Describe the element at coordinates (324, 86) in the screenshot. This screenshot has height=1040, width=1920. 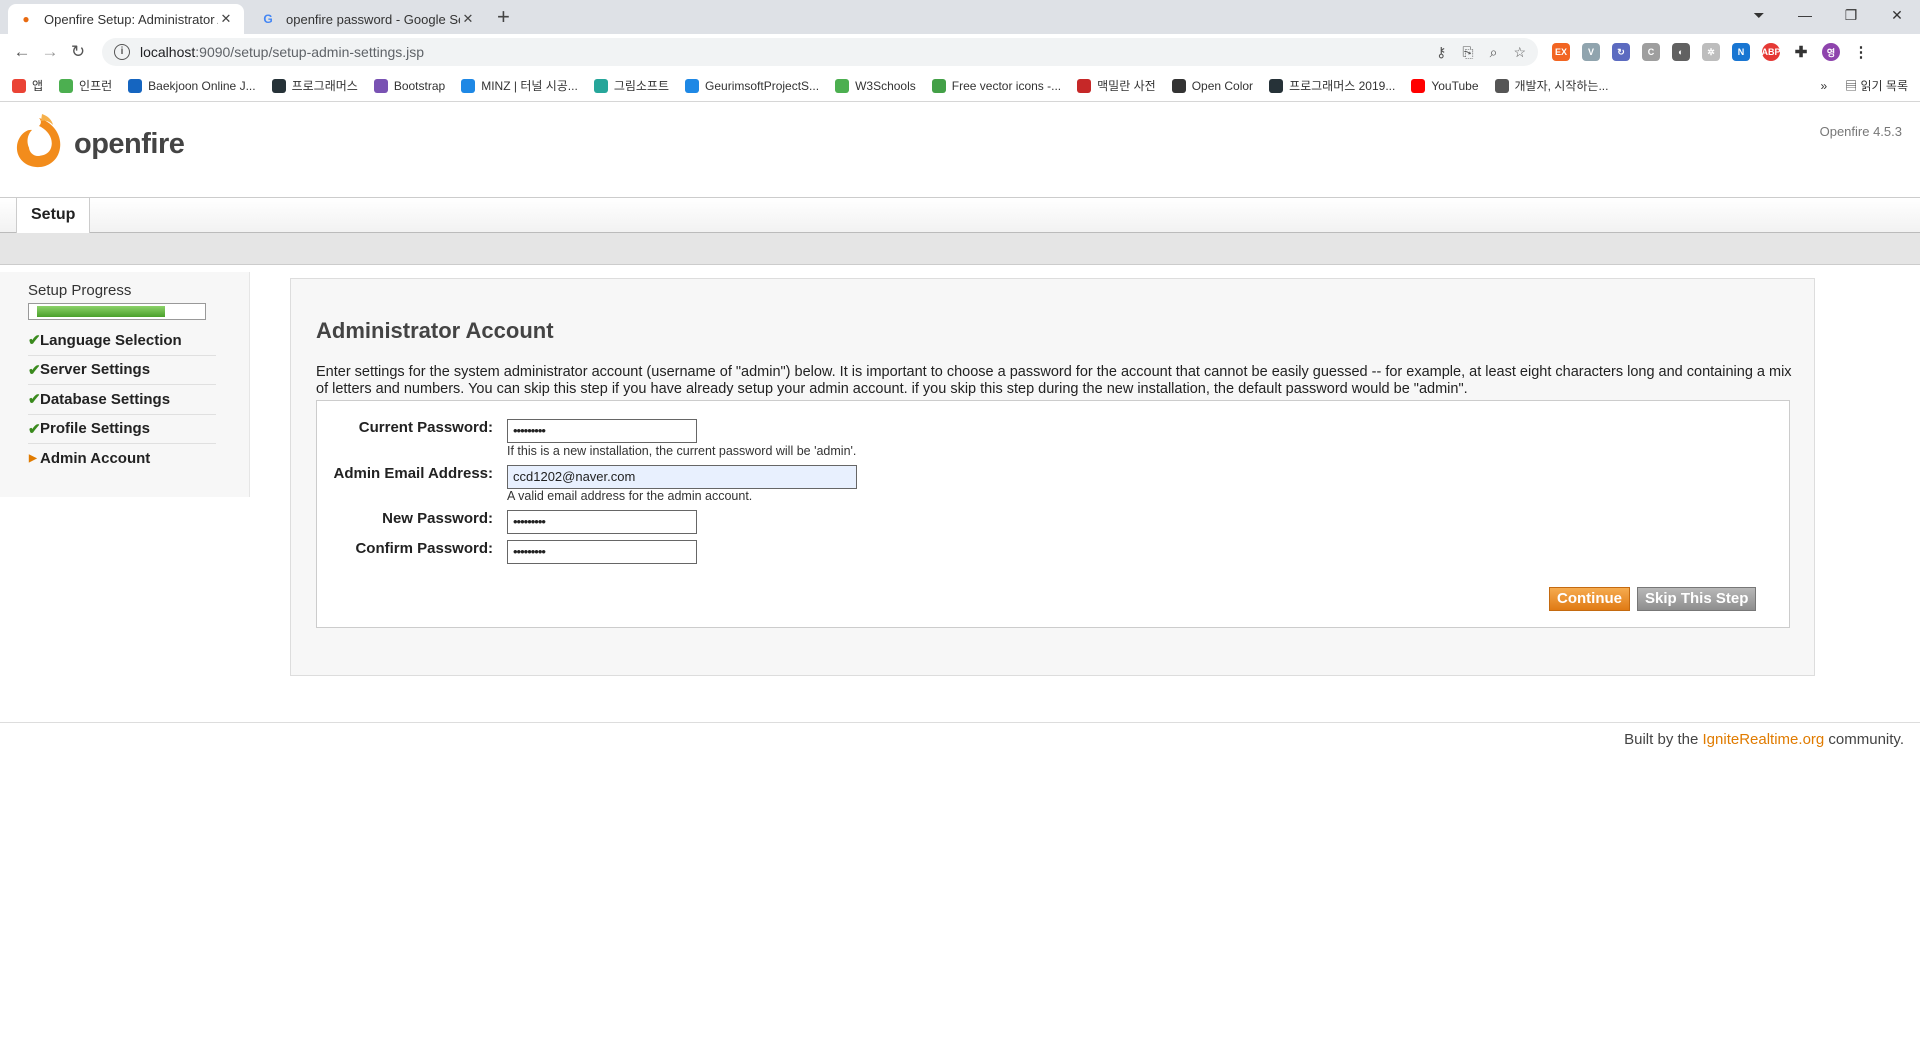
I see `bookmark-label: 프로그래머스` at that location.